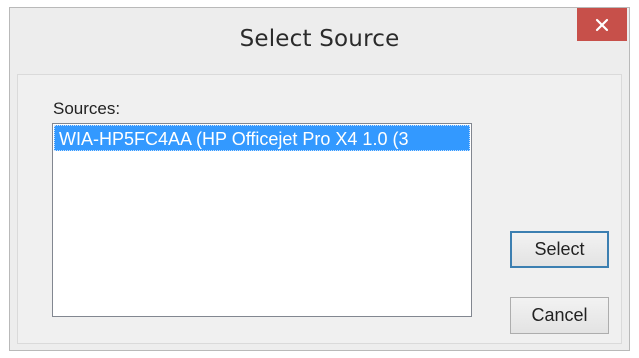 This screenshot has width=639, height=358. I want to click on cancel-button: Cancel, so click(559, 315).